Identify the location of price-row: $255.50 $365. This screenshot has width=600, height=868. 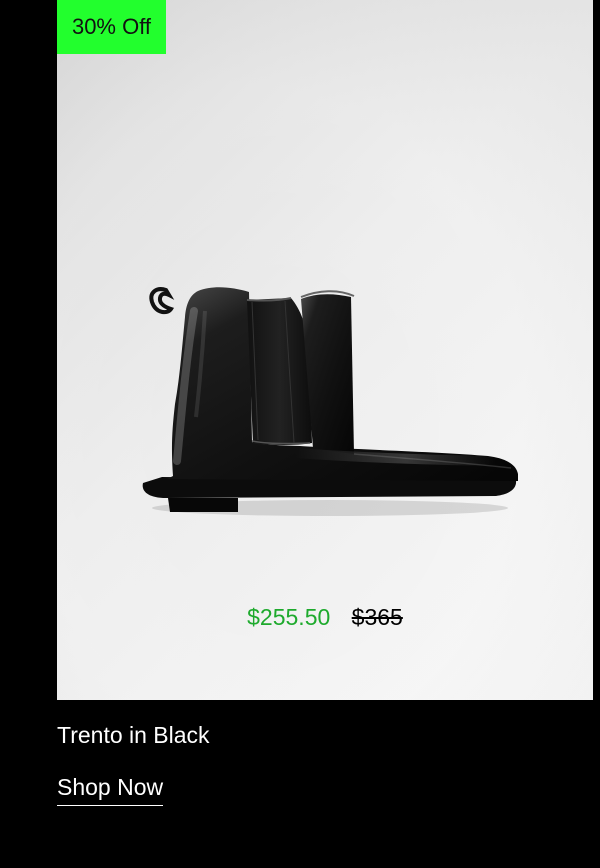
(325, 617).